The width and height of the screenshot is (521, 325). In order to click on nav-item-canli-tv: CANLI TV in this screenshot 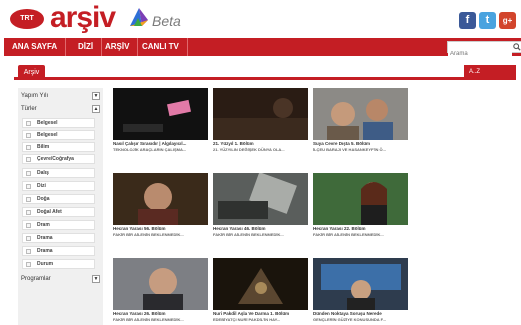, I will do `click(161, 47)`.